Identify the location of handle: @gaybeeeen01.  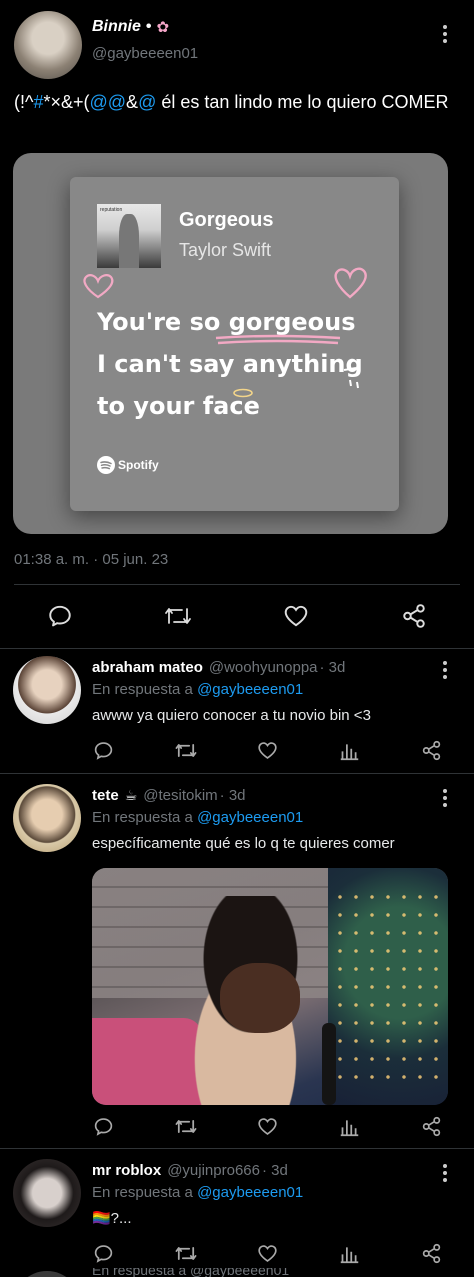
(145, 53).